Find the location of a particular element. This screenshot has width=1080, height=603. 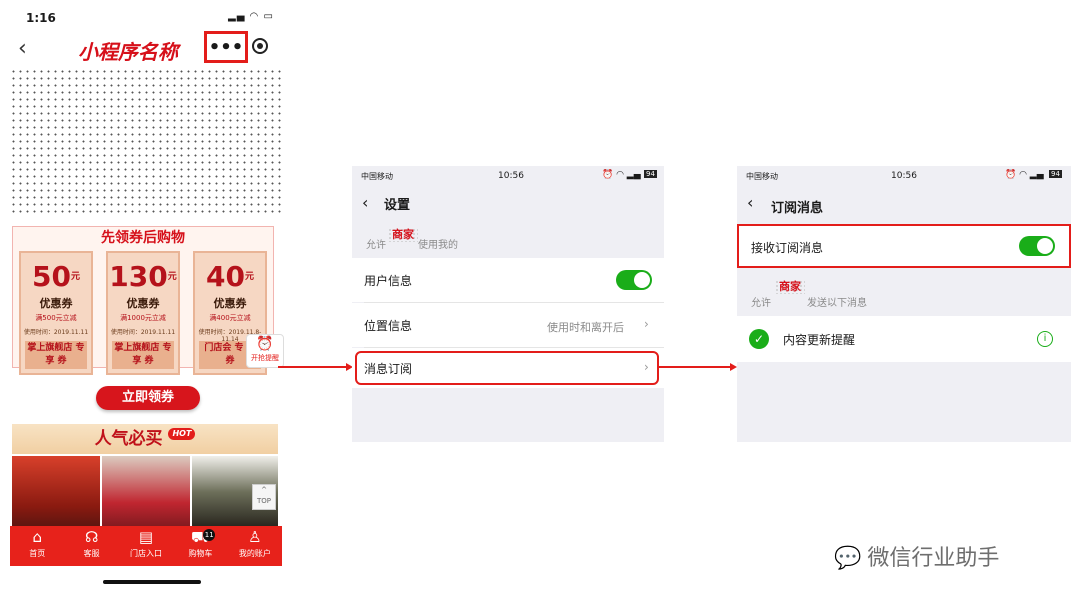

headset-icon: ☊ is located at coordinates (91, 537).